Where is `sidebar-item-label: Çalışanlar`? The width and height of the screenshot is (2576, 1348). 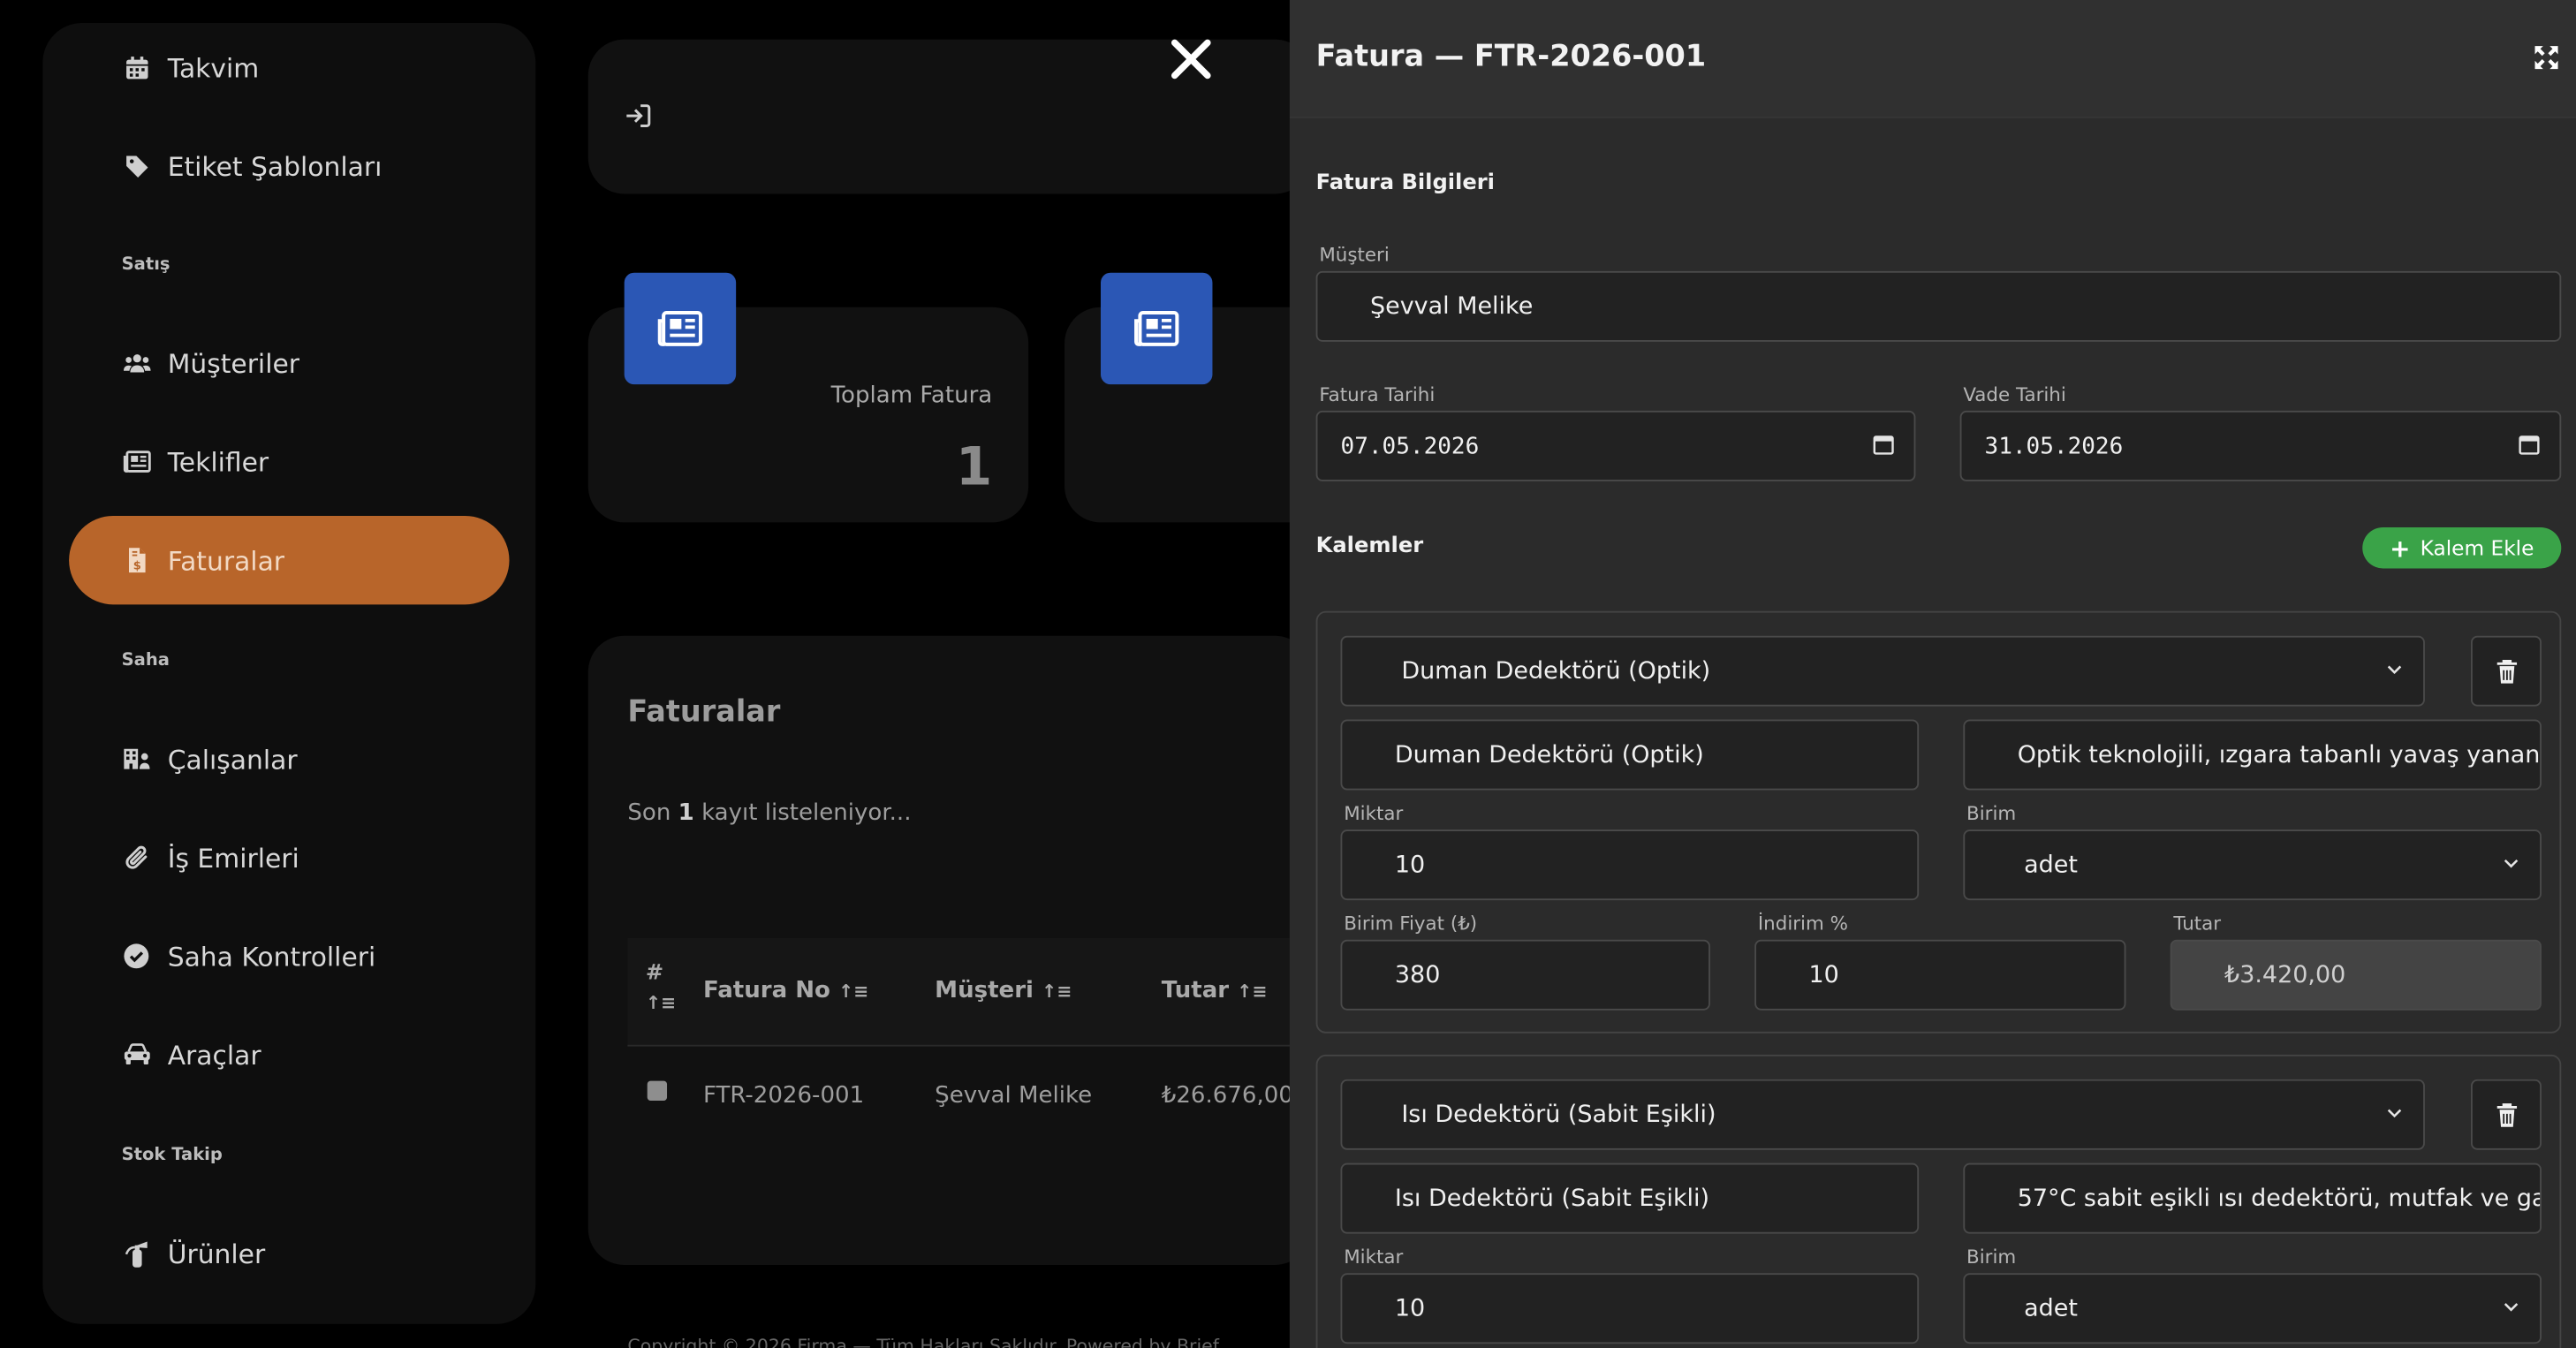
sidebar-item-label: Çalışanlar is located at coordinates (233, 759).